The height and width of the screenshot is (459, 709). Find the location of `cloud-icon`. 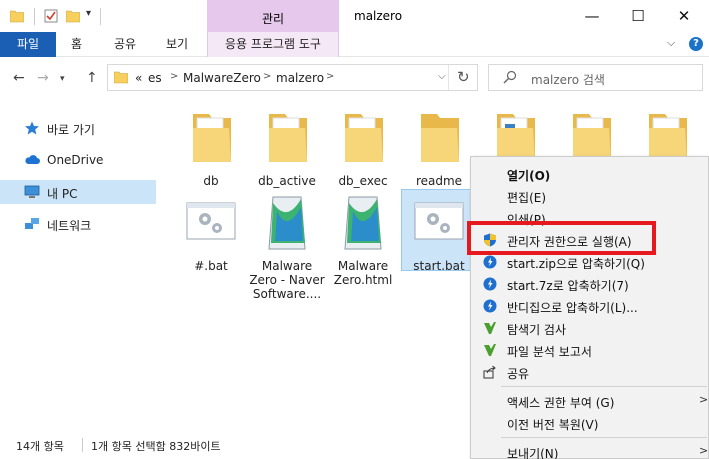

cloud-icon is located at coordinates (32, 159).